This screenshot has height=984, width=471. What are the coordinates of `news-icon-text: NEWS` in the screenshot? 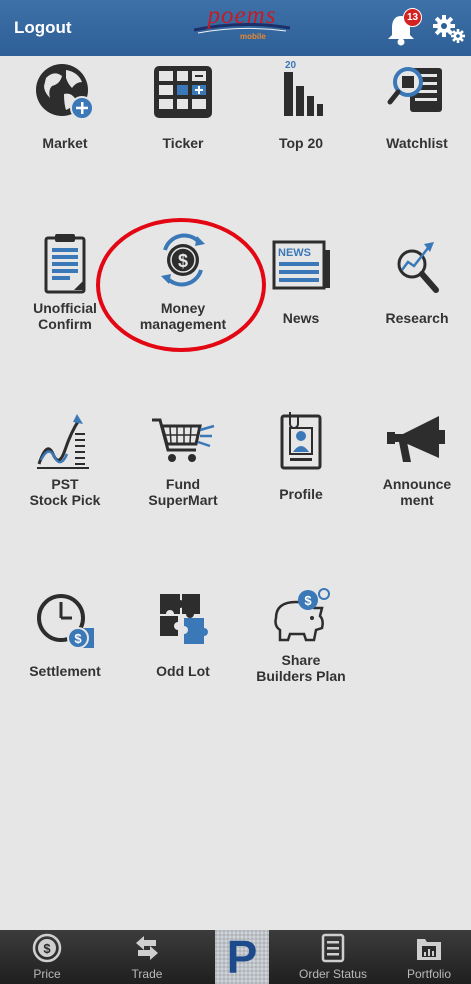 It's located at (294, 253).